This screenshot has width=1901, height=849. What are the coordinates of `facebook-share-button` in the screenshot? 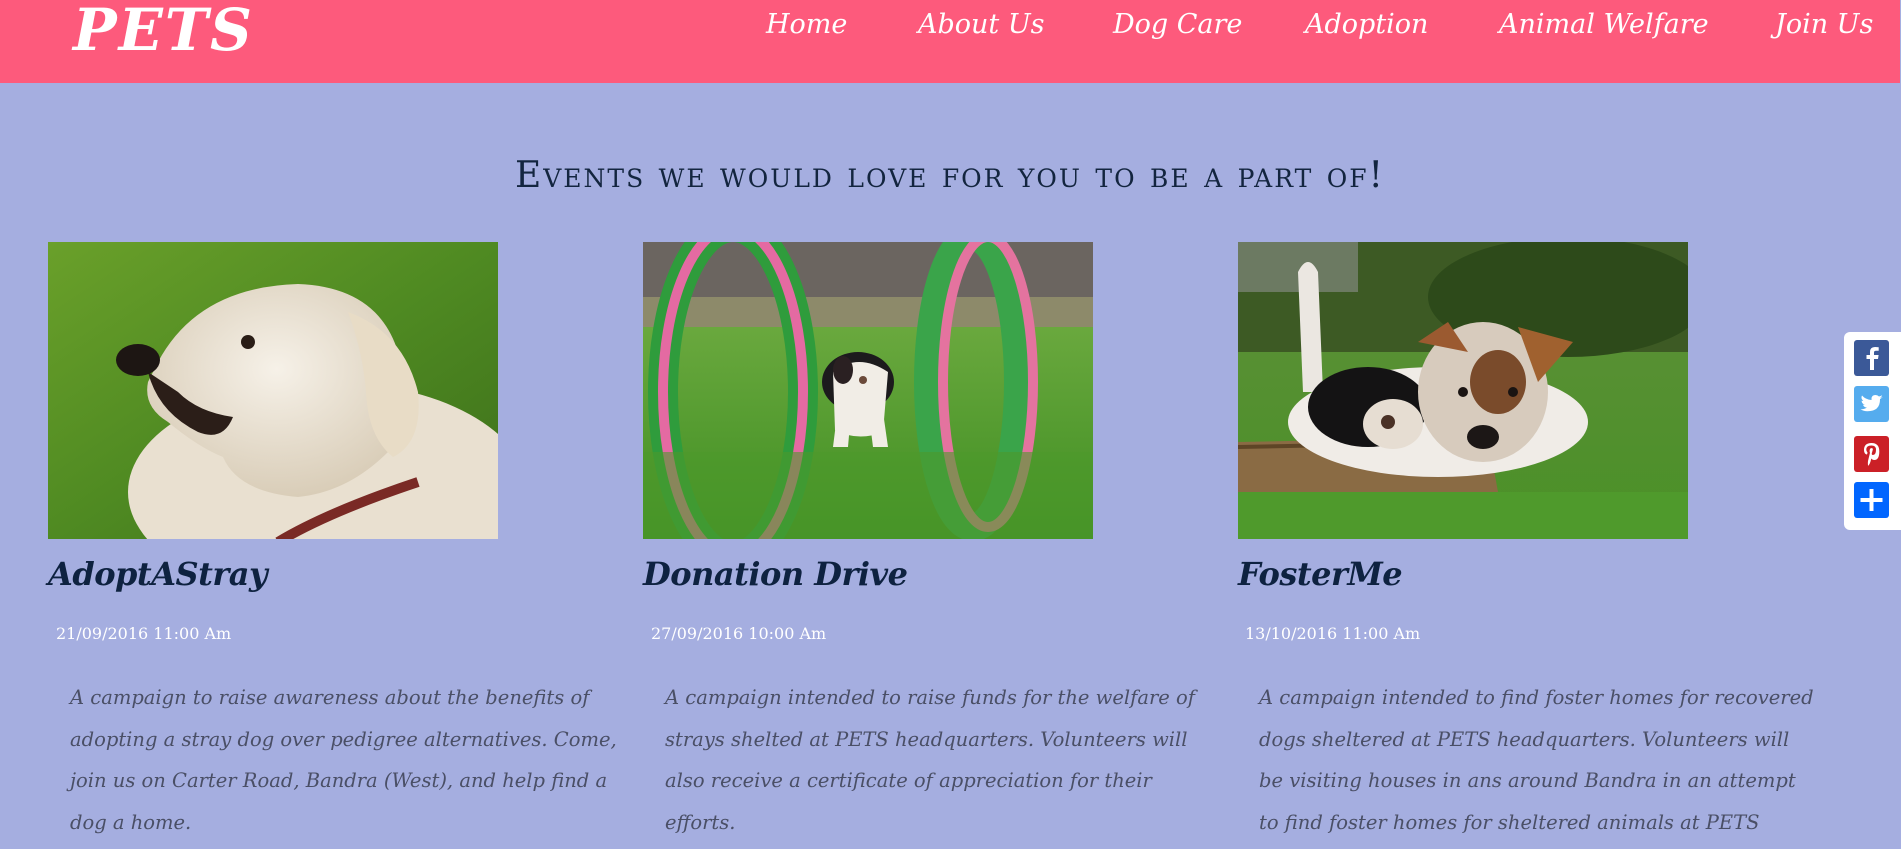 It's located at (1871, 358).